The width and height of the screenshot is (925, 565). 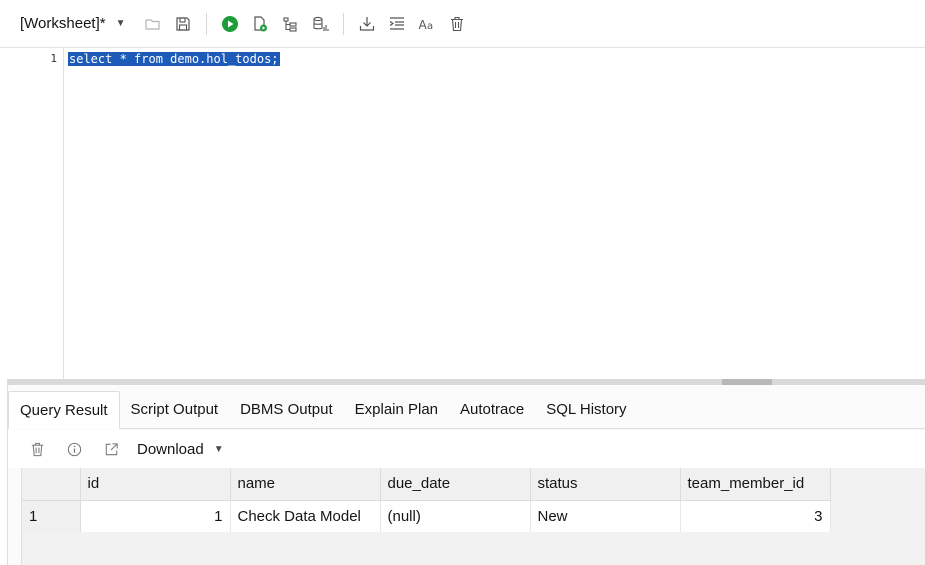 What do you see at coordinates (586, 409) in the screenshot?
I see `tab-sql-history: SQL History` at bounding box center [586, 409].